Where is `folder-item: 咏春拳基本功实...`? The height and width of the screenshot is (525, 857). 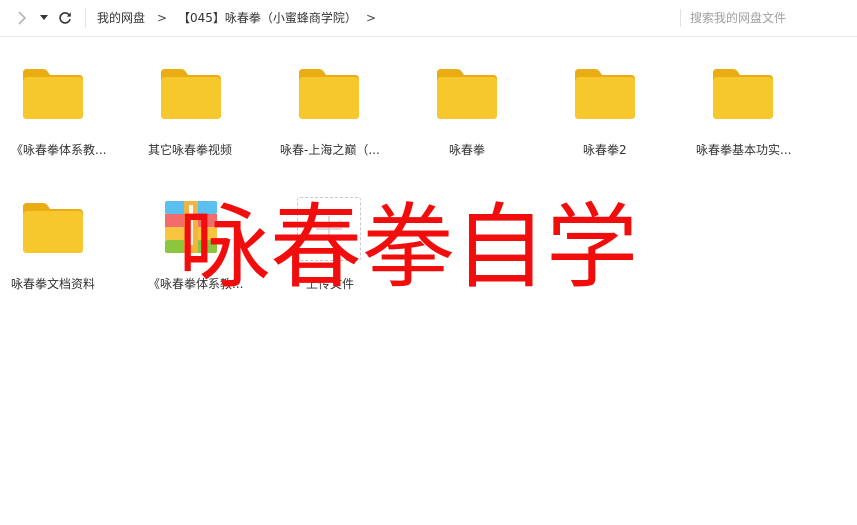
folder-item: 咏春拳基本功实... is located at coordinates (764, 124).